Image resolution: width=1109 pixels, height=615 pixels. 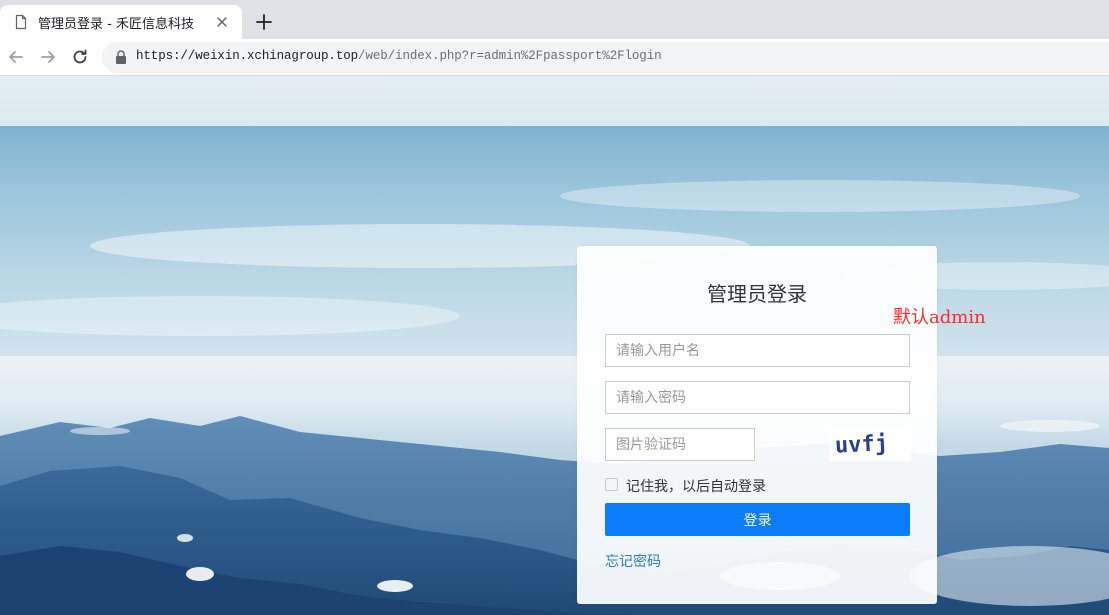 I want to click on annotation-note: 默认admin, so click(x=939, y=317).